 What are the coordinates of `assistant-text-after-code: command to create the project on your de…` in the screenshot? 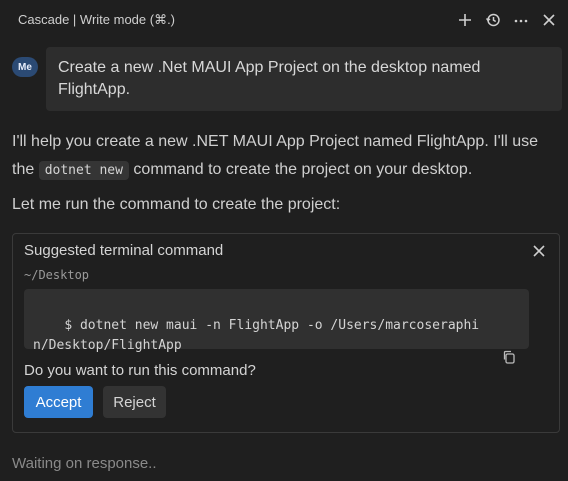 It's located at (300, 169).